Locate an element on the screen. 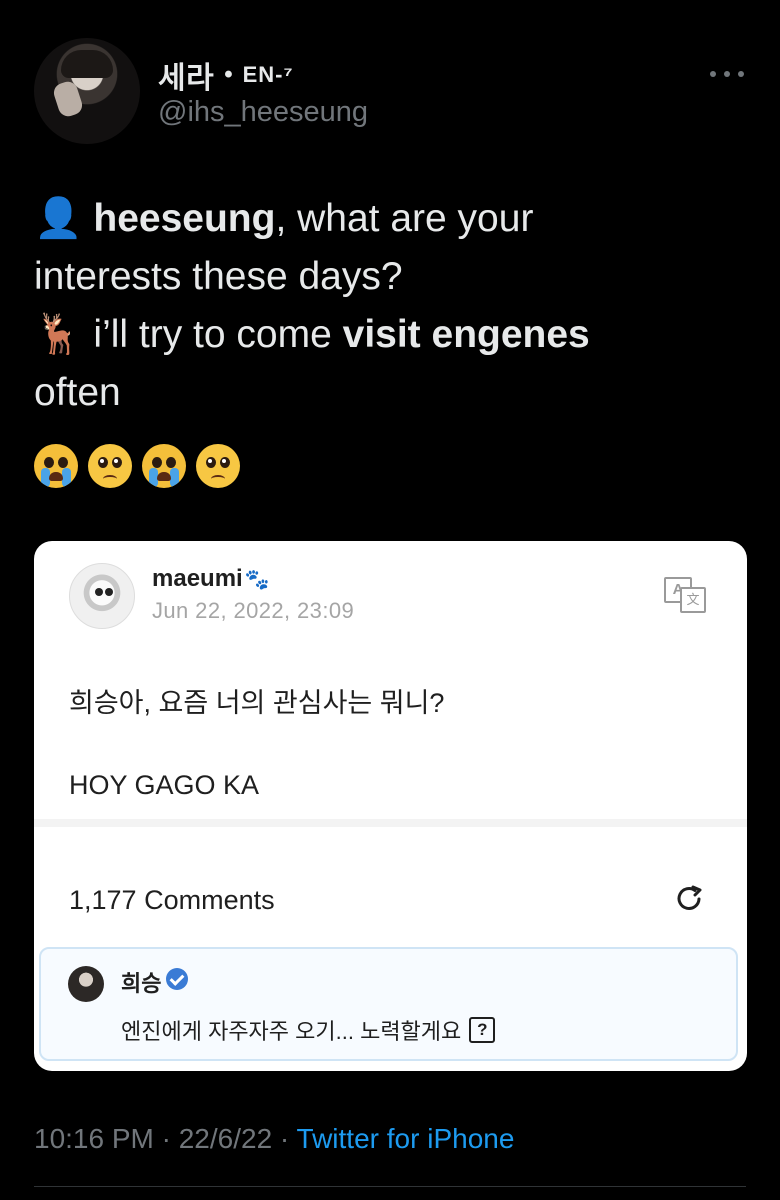 This screenshot has height=1200, width=780. translate-icon: A 文 is located at coordinates (685, 595).